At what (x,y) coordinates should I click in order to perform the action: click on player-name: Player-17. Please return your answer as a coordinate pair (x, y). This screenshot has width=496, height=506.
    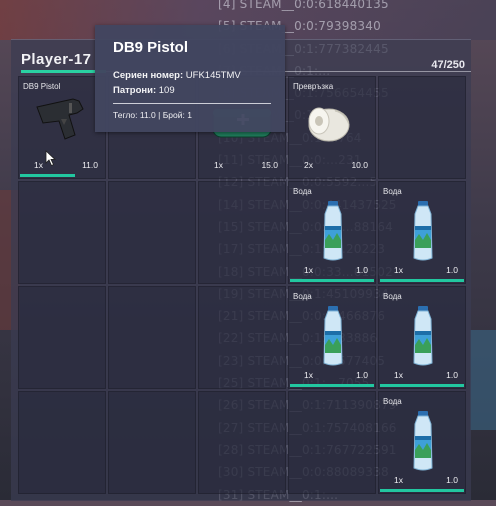
    Looking at the image, I should click on (56, 59).